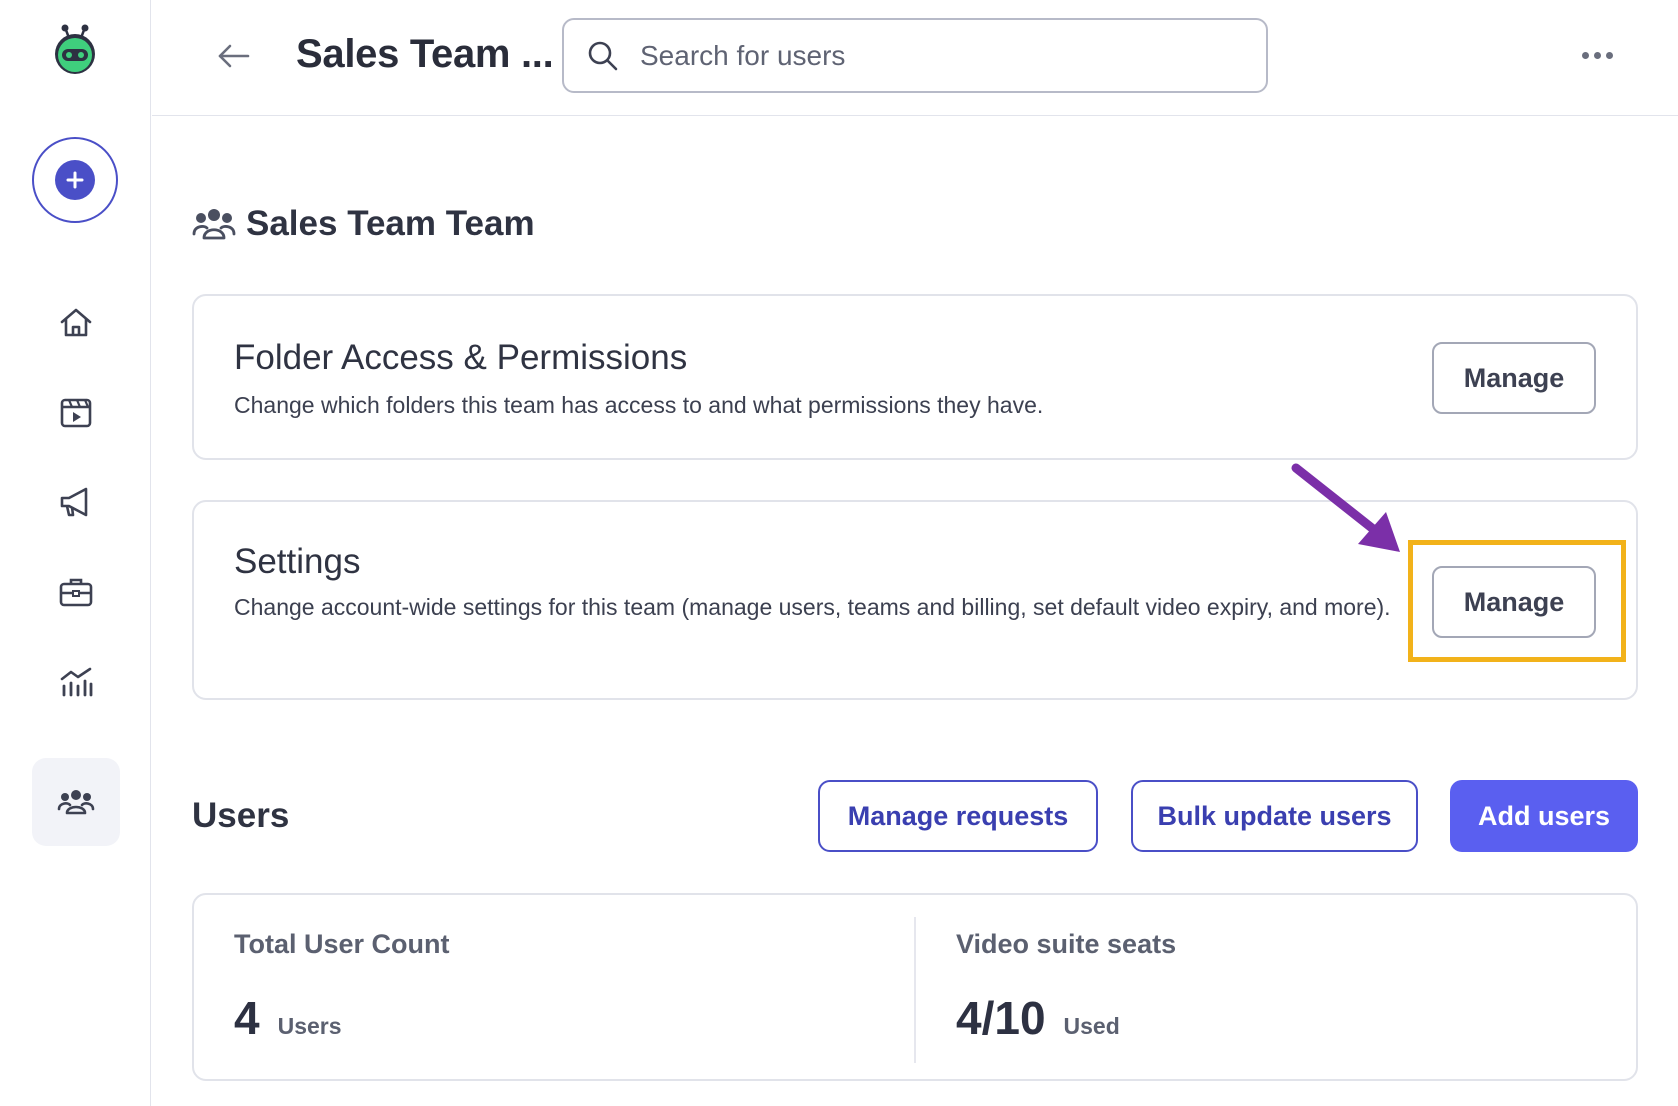 The height and width of the screenshot is (1106, 1678). Describe the element at coordinates (958, 816) in the screenshot. I see `manage-requests-button: Manage requests` at that location.